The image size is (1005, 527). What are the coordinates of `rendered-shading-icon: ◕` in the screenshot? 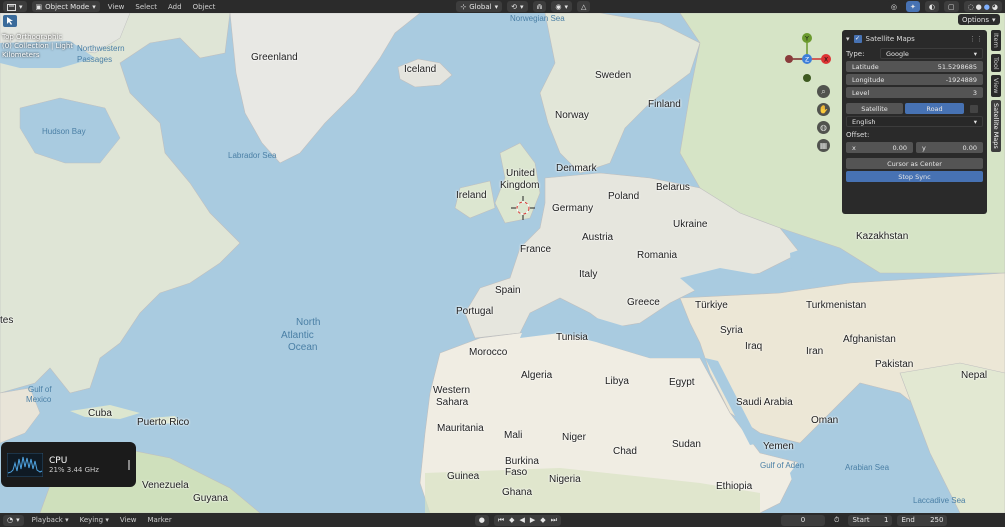 It's located at (995, 7).